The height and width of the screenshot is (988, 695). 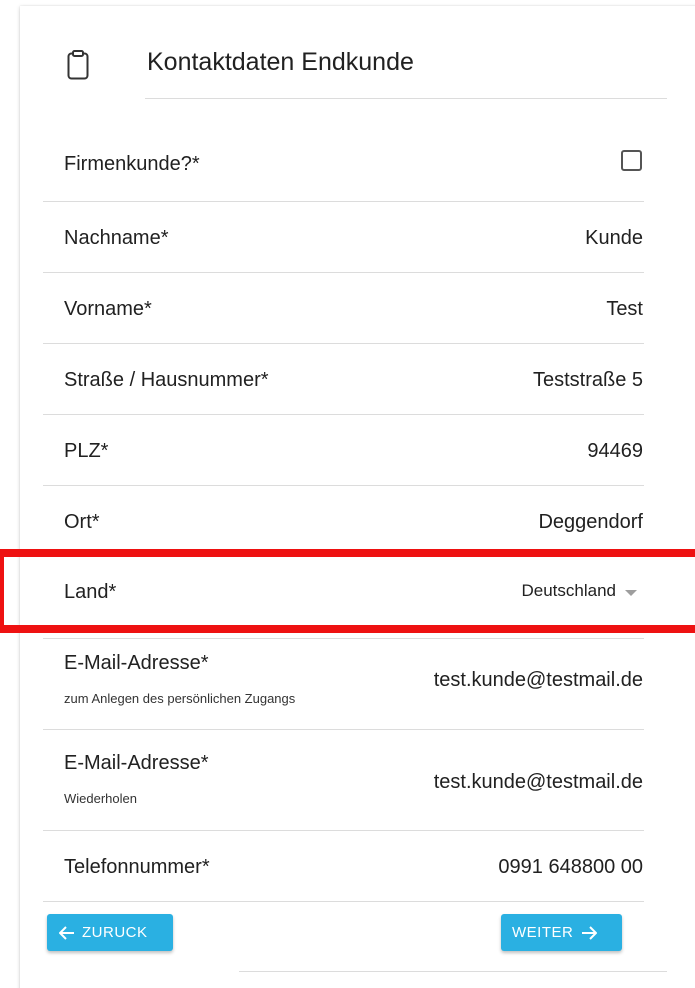 What do you see at coordinates (590, 522) in the screenshot?
I see `ort-input: Deggendorf` at bounding box center [590, 522].